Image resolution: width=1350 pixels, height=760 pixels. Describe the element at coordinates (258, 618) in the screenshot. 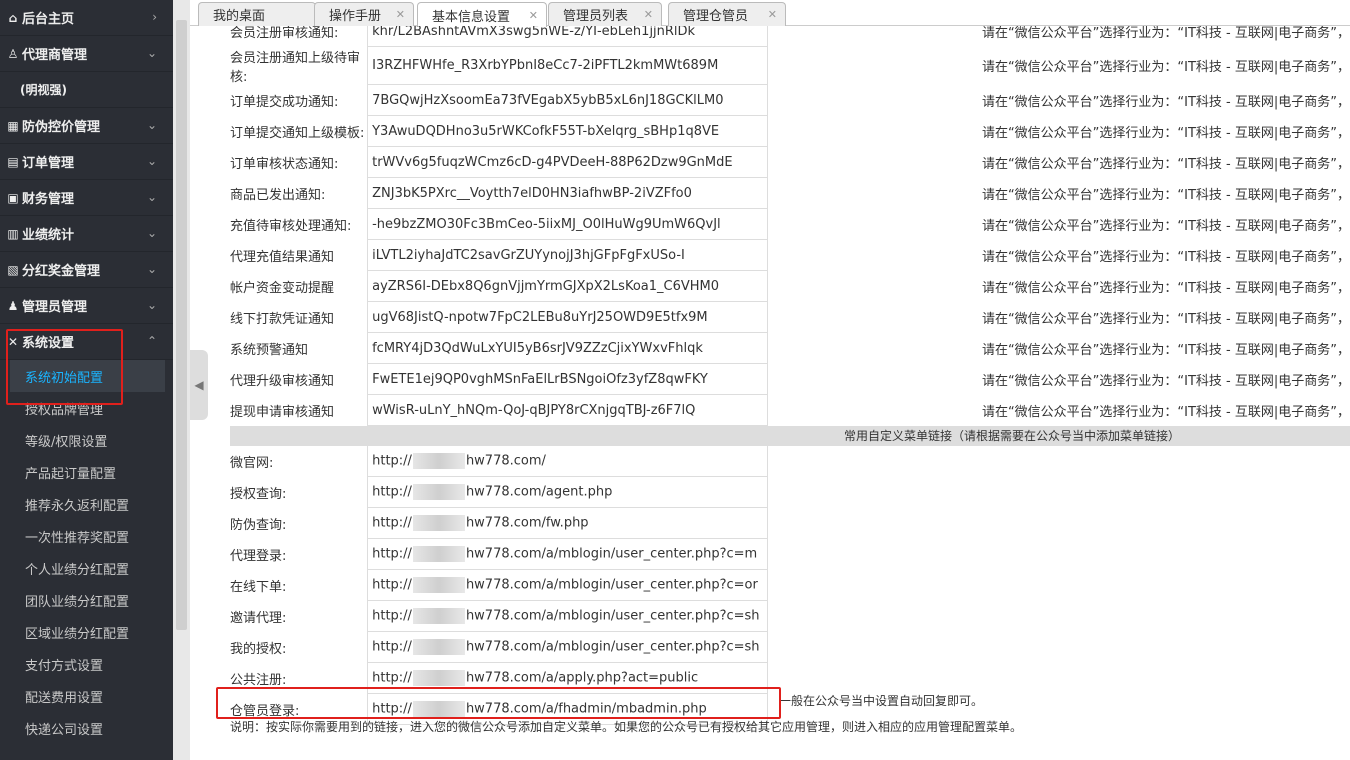

I see `link-label: 邀请代理:` at that location.